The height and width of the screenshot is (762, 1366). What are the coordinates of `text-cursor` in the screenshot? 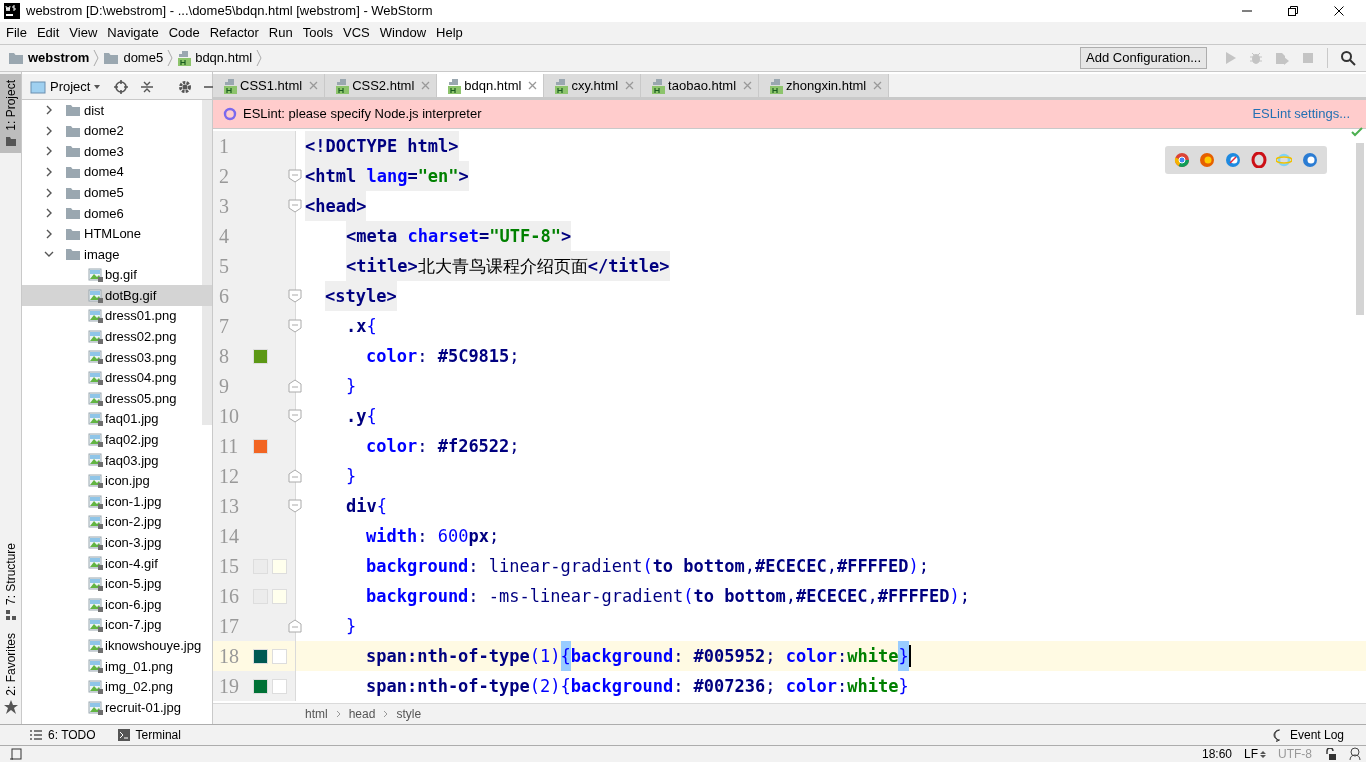 It's located at (909, 656).